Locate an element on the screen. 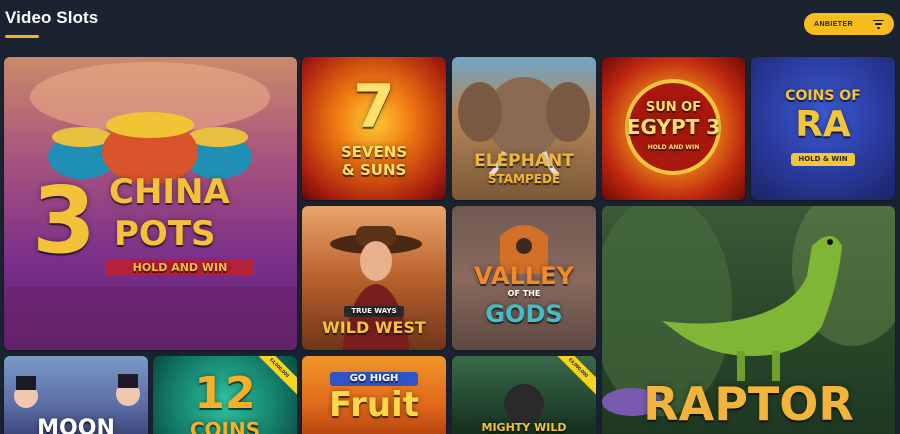 Image resolution: width=900 pixels, height=434 pixels. game-tile-coins-of-ra: COINS OF RA HOLD & WIN is located at coordinates (823, 128).